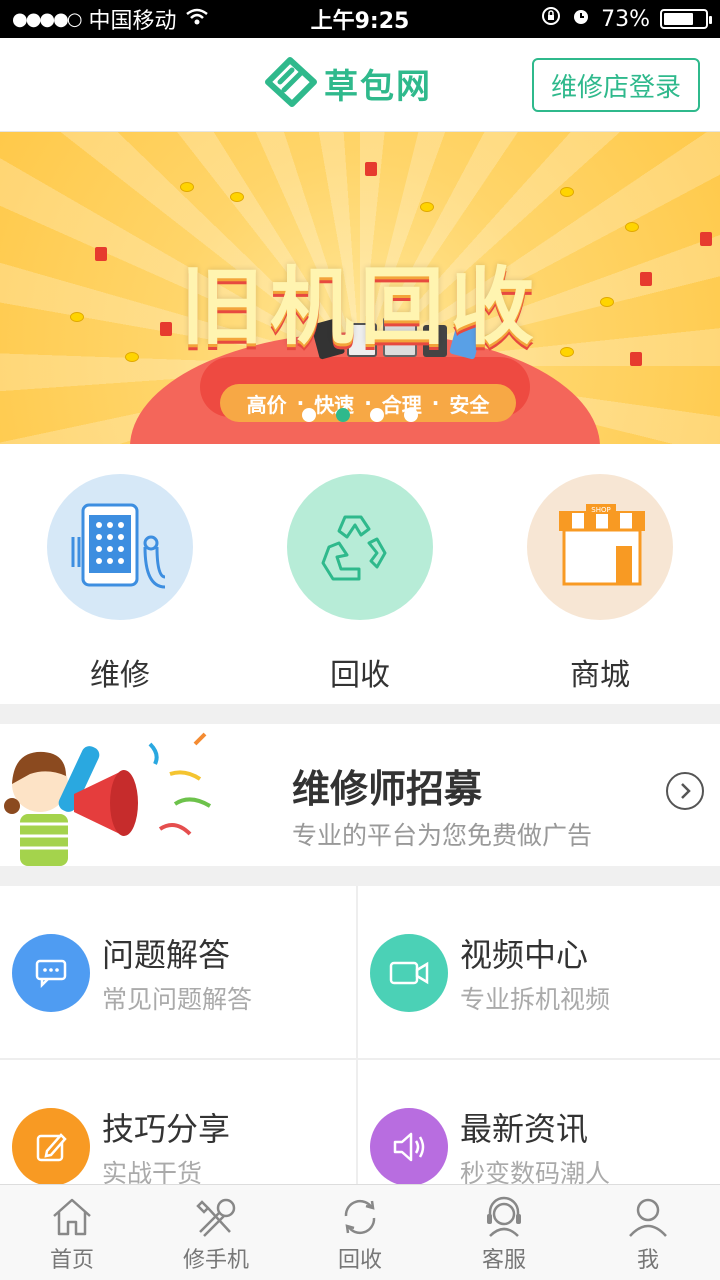 The image size is (720, 1280). I want to click on megaphone-girl-image, so click(108, 799).